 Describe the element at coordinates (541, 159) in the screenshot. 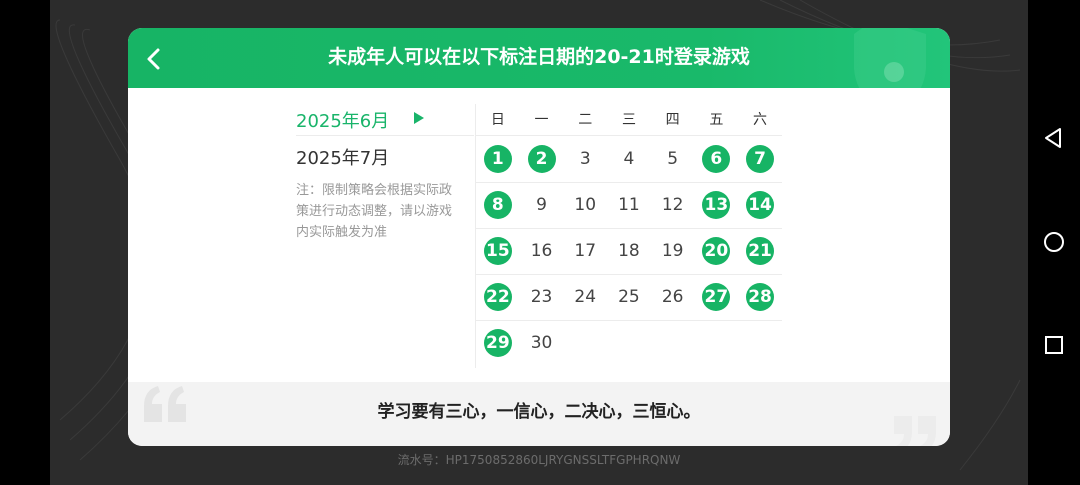

I see `calendar-day-allowed: 2` at that location.